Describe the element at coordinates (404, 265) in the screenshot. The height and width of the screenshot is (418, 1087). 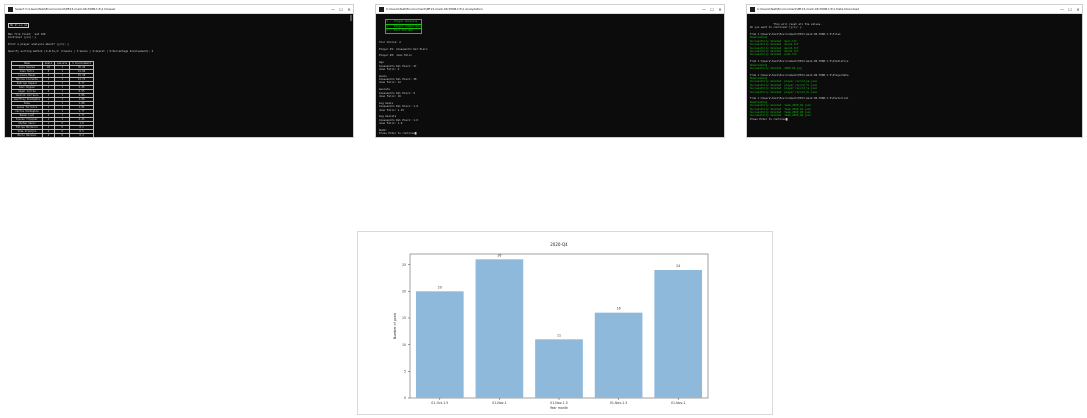
I see `y-tick-label: 25` at that location.